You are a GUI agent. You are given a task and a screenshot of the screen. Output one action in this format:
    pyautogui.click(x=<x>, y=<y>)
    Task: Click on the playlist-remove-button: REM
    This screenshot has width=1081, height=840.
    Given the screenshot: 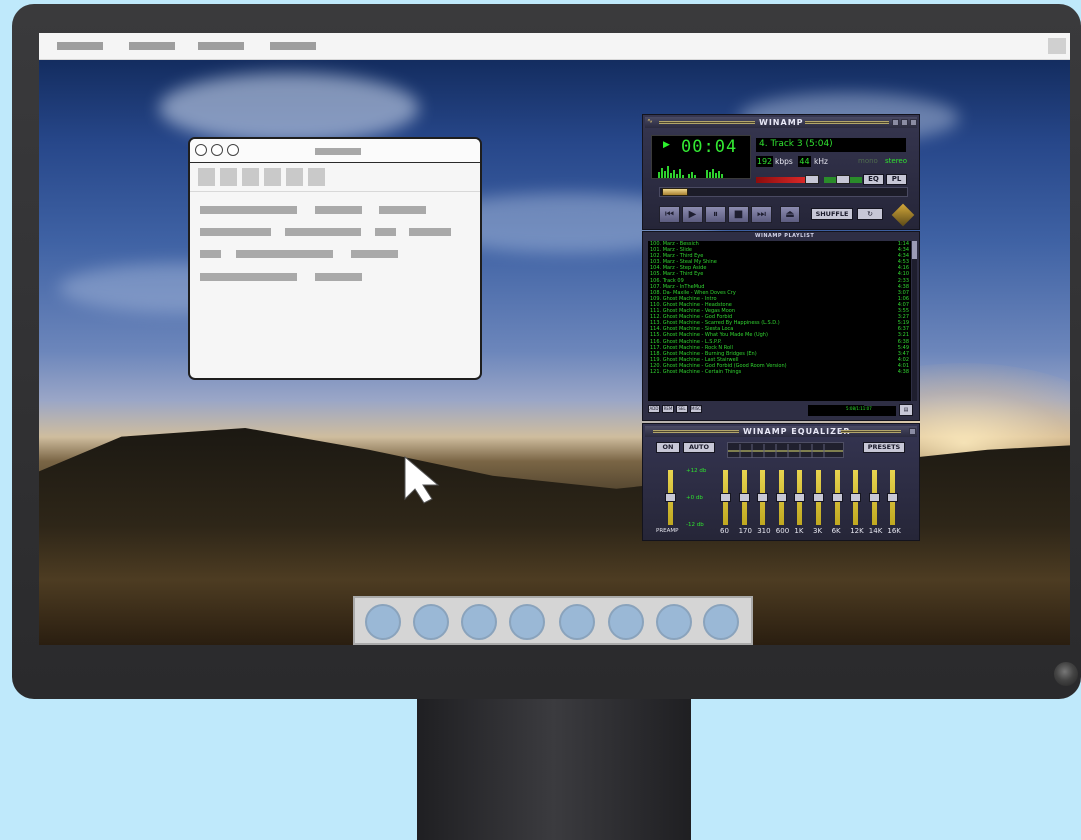 What is the action you would take?
    pyautogui.click(x=668, y=409)
    